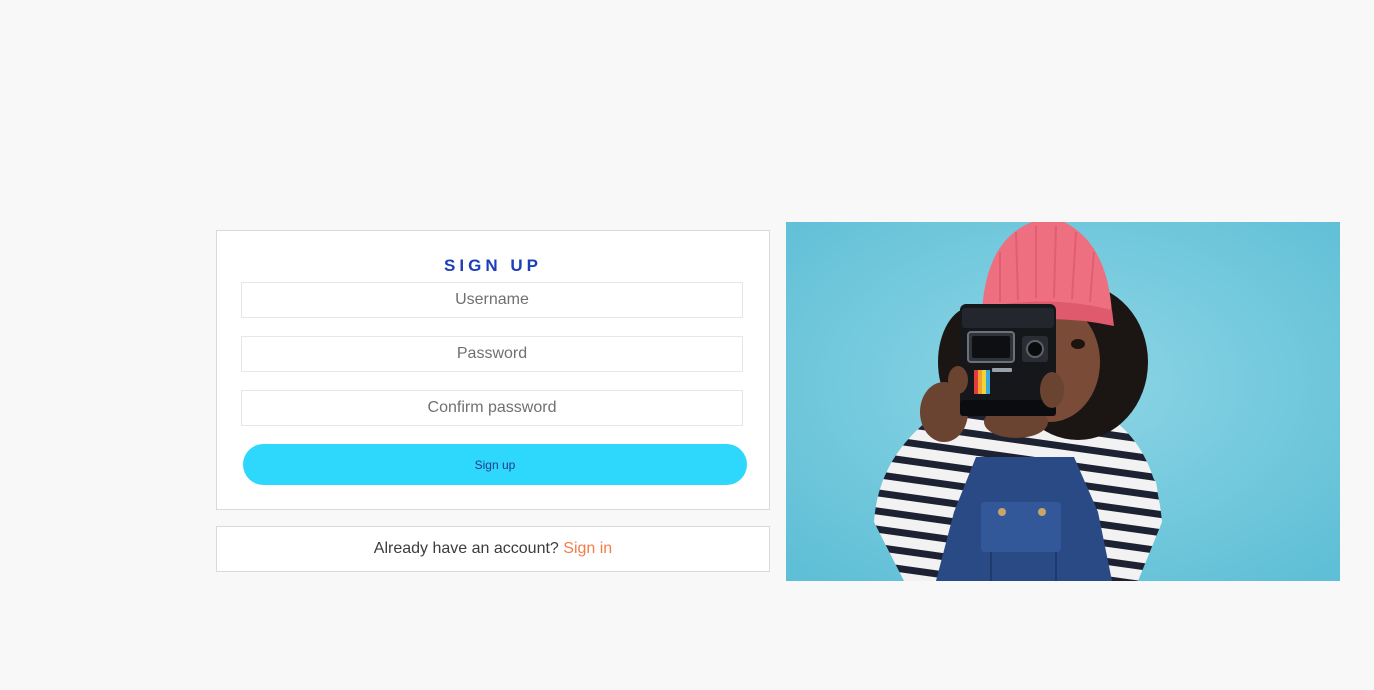 Image resolution: width=1374 pixels, height=690 pixels. I want to click on password-input, so click(492, 354).